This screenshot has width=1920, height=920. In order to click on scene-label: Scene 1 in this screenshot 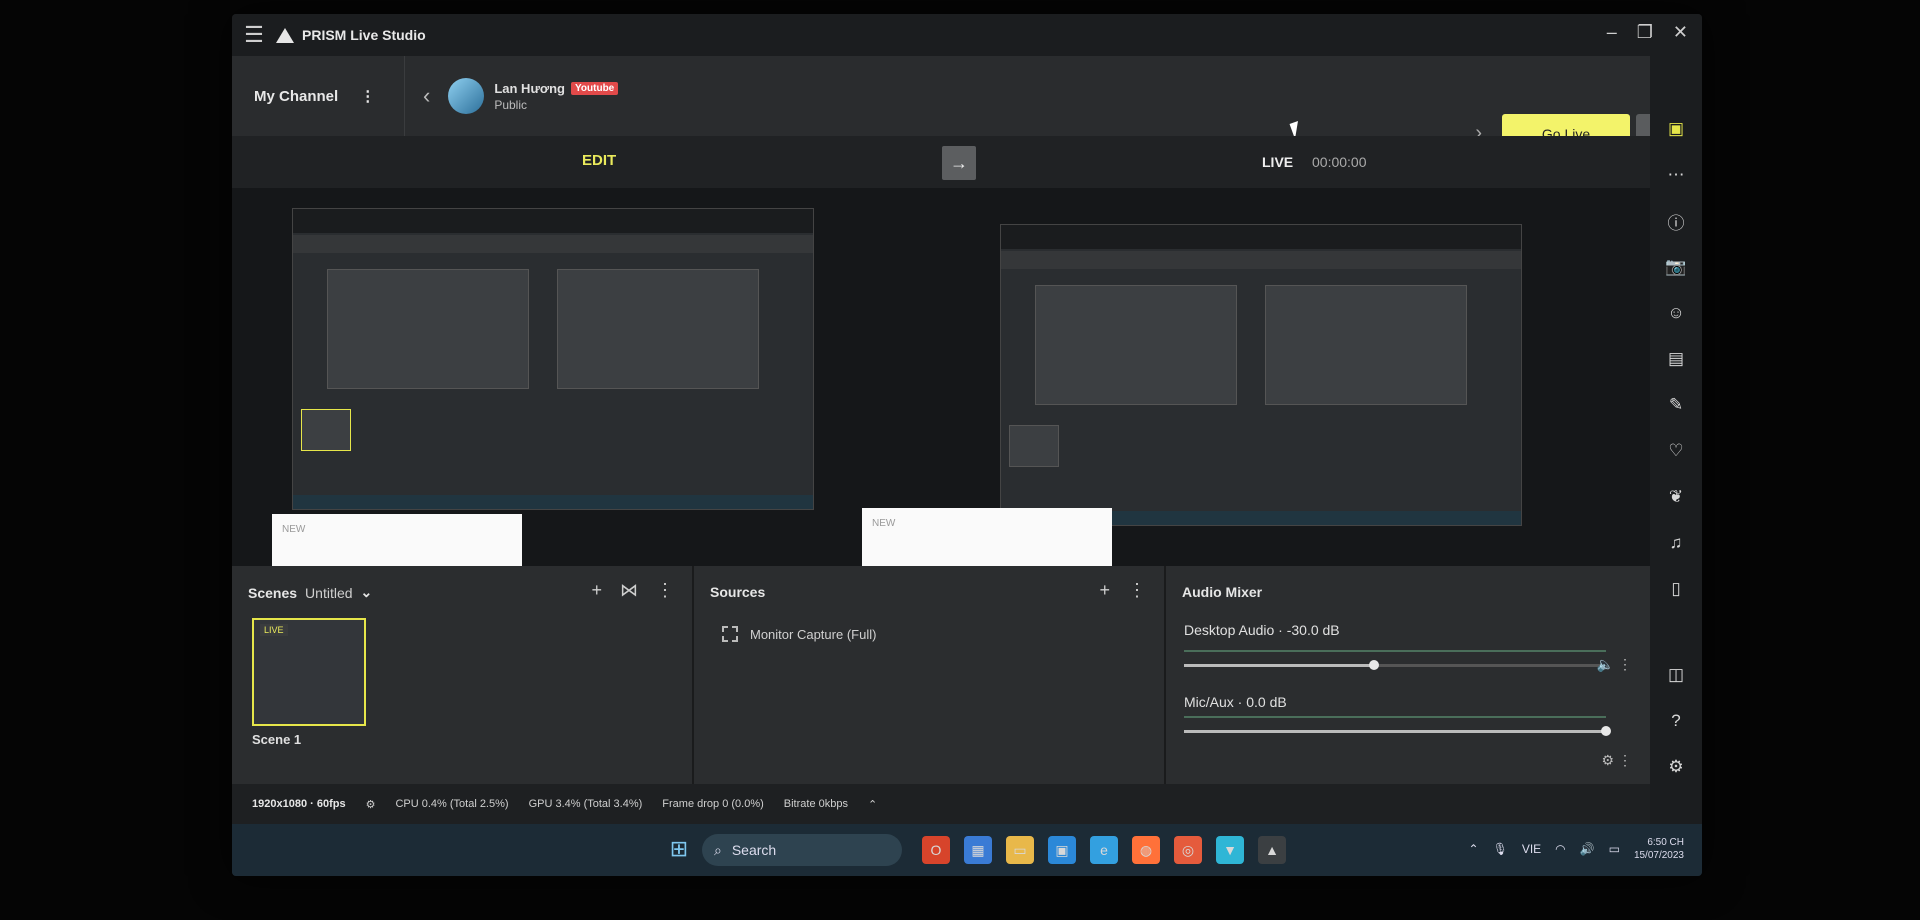, I will do `click(276, 739)`.